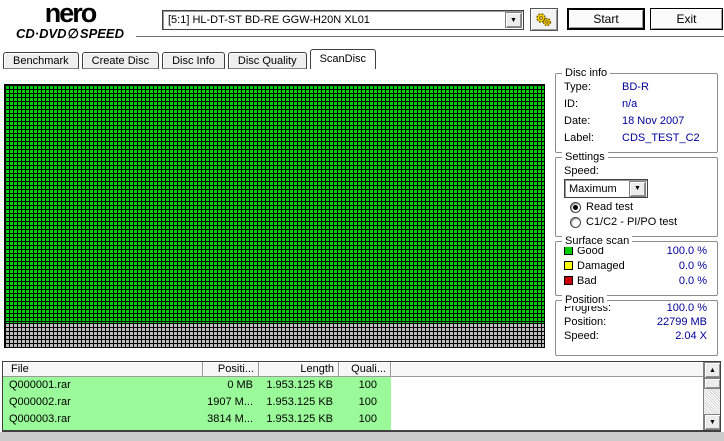 This screenshot has height=441, width=724. What do you see at coordinates (632, 222) in the screenshot?
I see `c1c2-pipo-test-label: C1/C2 - PI/PO test` at bounding box center [632, 222].